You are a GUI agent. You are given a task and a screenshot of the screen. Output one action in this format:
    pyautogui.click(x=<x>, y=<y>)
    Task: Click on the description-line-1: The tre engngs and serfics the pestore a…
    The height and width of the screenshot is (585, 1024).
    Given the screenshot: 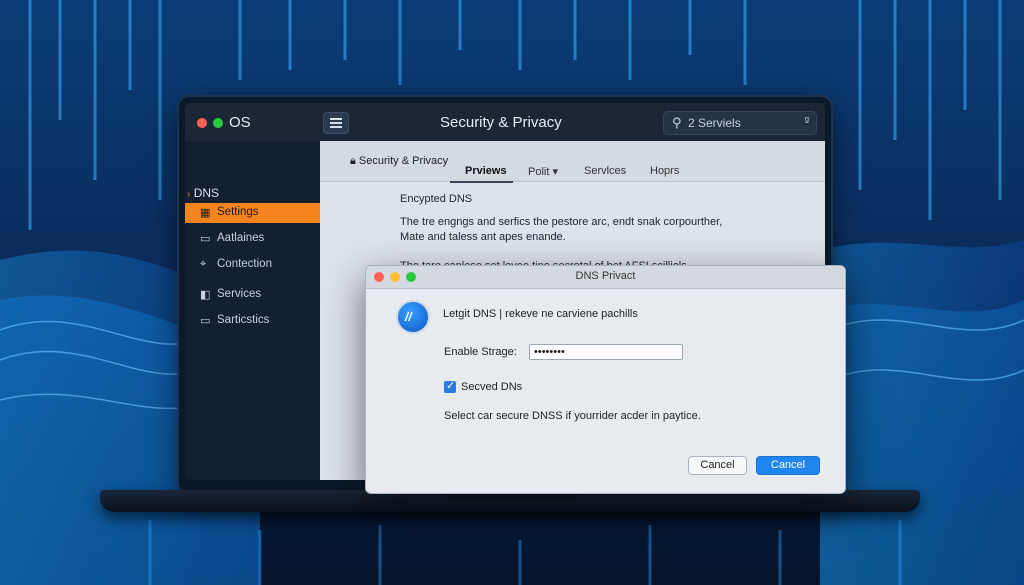 What is the action you would take?
    pyautogui.click(x=561, y=222)
    